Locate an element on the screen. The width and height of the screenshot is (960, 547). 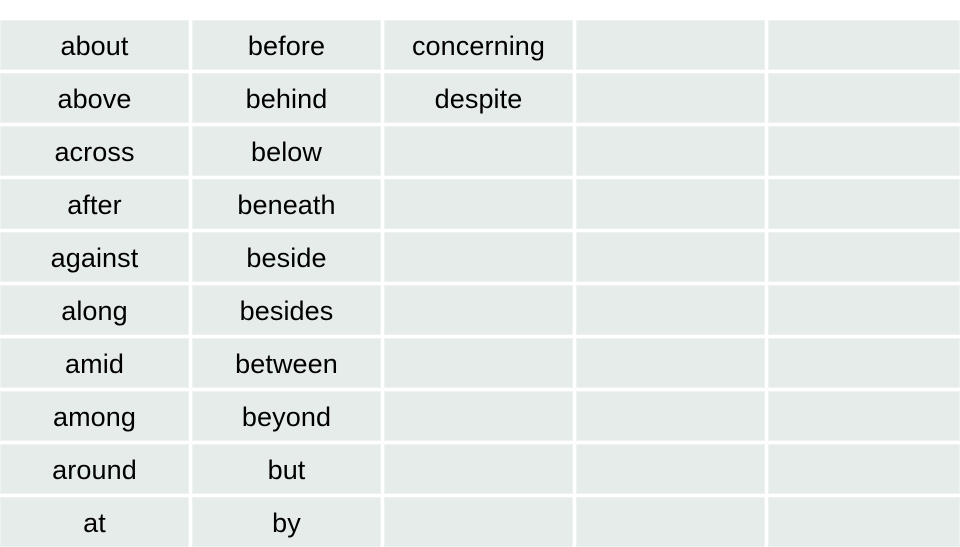
table-row: across below is located at coordinates (480, 152).